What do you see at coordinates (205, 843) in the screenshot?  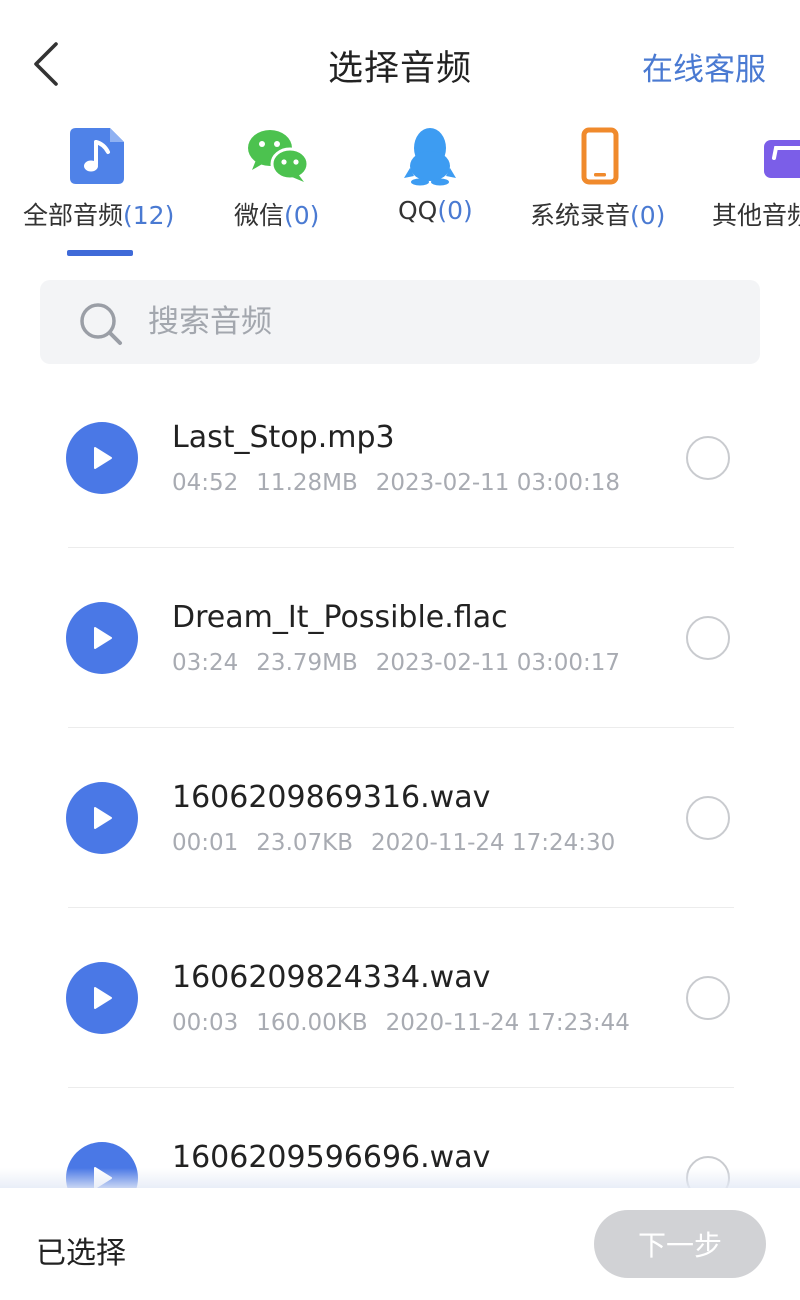 I see `file-duration: 00:01` at bounding box center [205, 843].